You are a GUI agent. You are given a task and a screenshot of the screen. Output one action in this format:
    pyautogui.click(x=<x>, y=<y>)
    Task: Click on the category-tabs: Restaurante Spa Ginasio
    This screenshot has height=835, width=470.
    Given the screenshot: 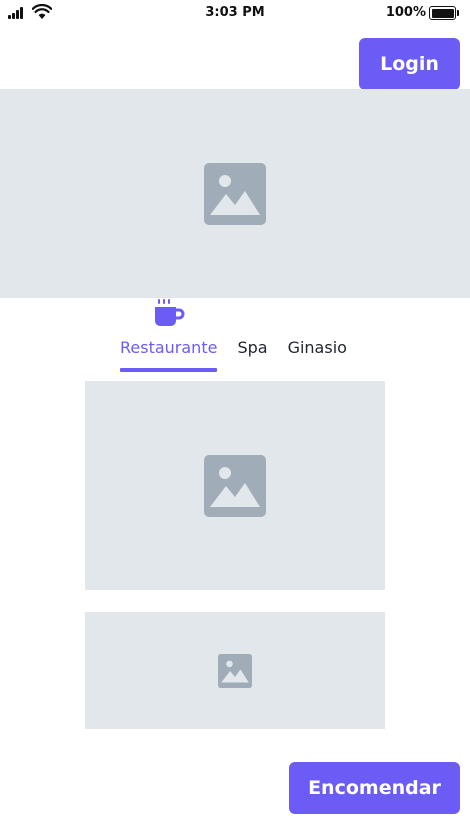 What is the action you would take?
    pyautogui.click(x=243, y=355)
    